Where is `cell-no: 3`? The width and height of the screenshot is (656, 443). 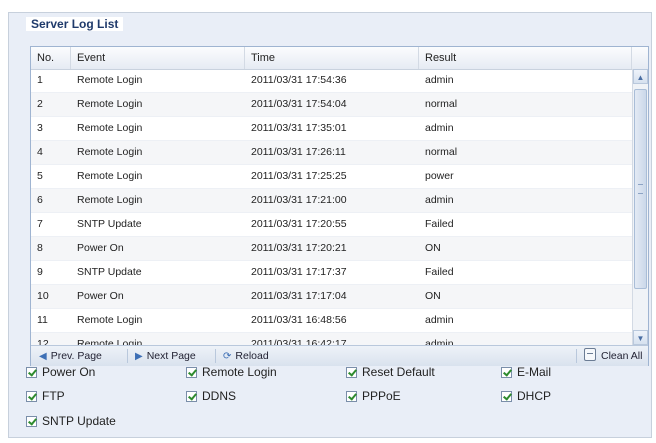 cell-no: 3 is located at coordinates (40, 128).